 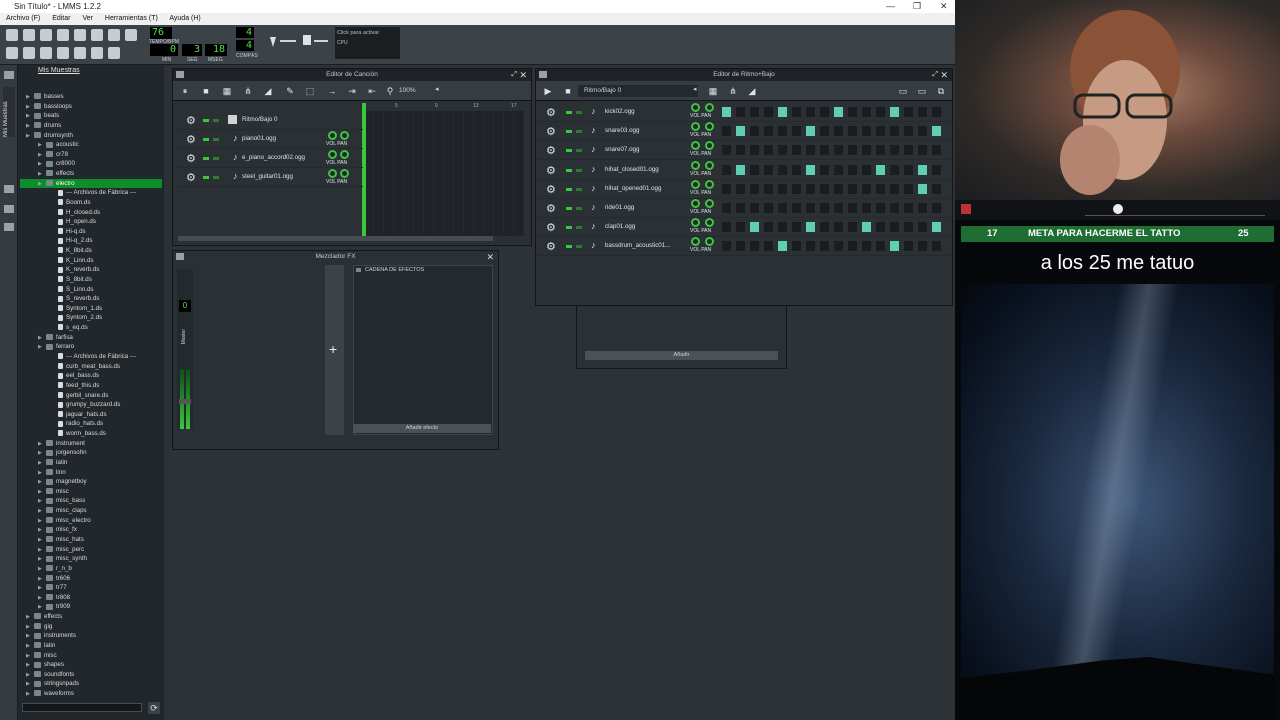 What do you see at coordinates (104, 367) in the screenshot?
I see `file-item: curb_meat_bass.ds` at bounding box center [104, 367].